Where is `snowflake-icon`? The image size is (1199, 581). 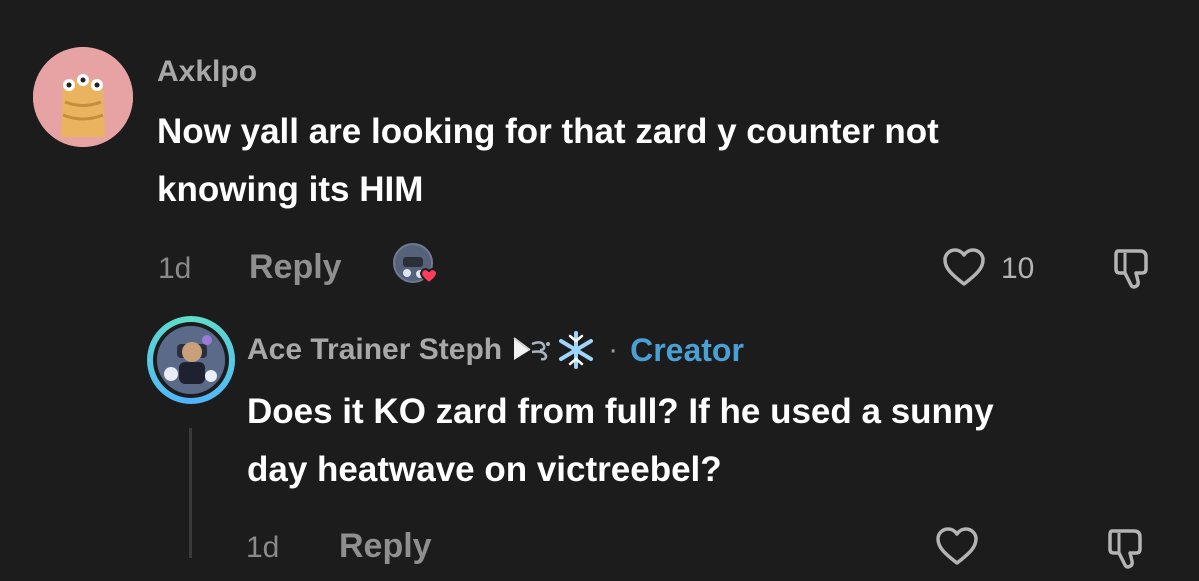 snowflake-icon is located at coordinates (576, 350).